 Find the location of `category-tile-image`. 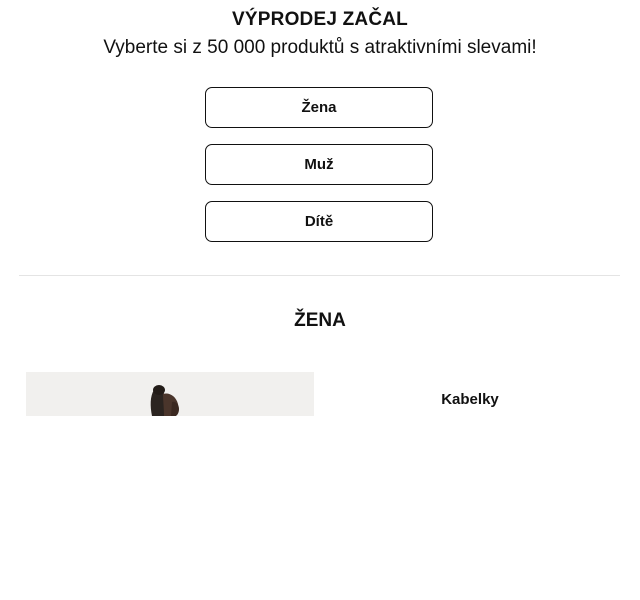

category-tile-image is located at coordinates (170, 394).